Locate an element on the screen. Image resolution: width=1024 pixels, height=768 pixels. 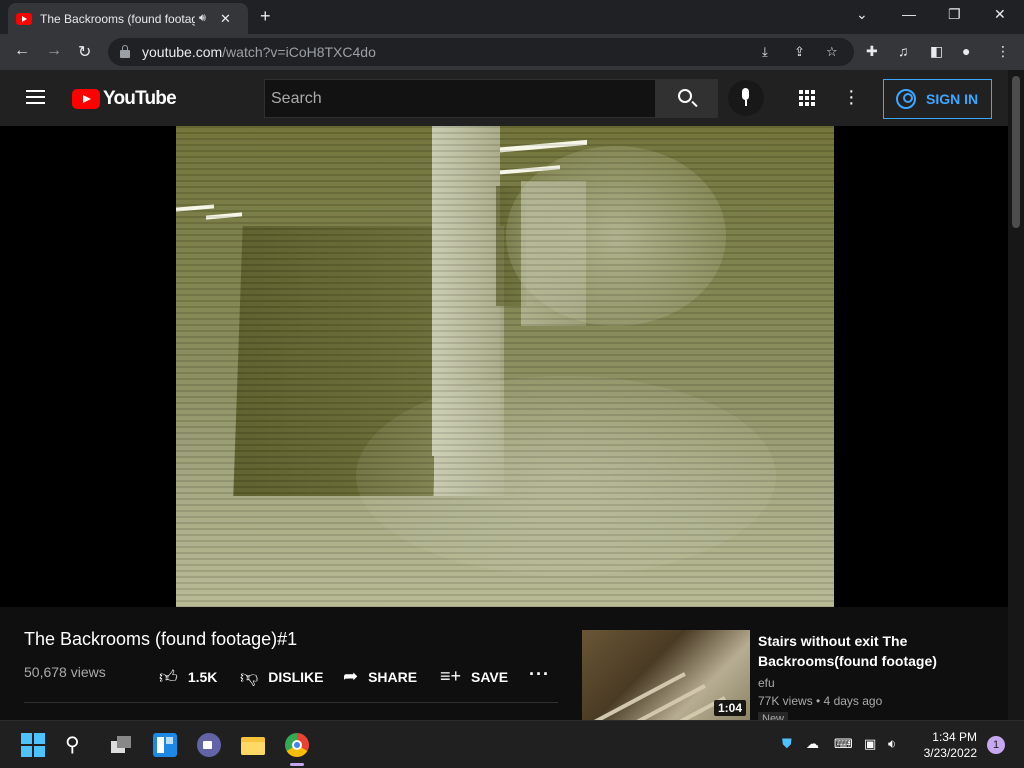
url-path: /watch?v=iCoH8TXC4do is located at coordinates (299, 52).